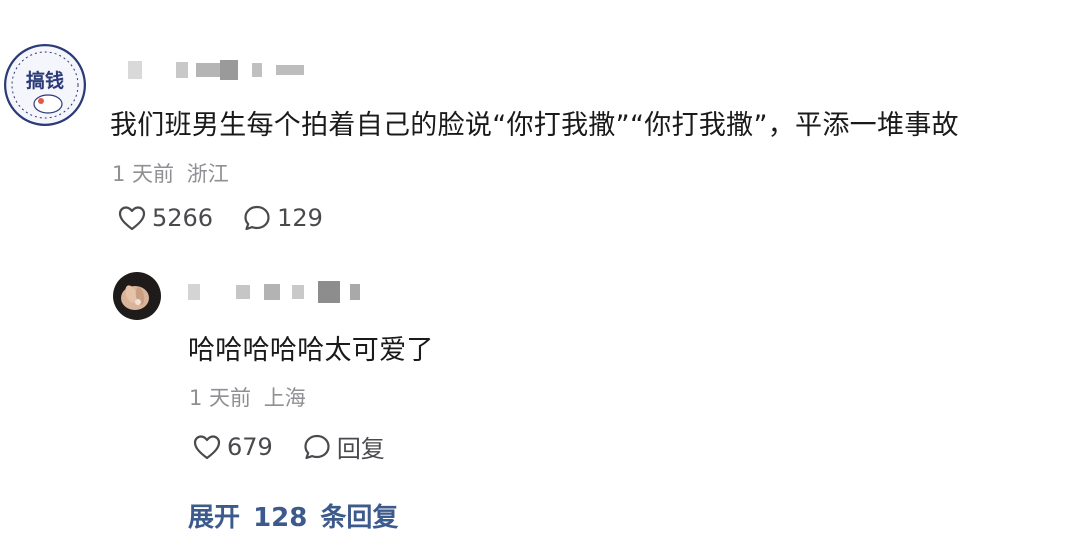 The image size is (1080, 558). I want to click on expand-prefix: 展开, so click(214, 518).